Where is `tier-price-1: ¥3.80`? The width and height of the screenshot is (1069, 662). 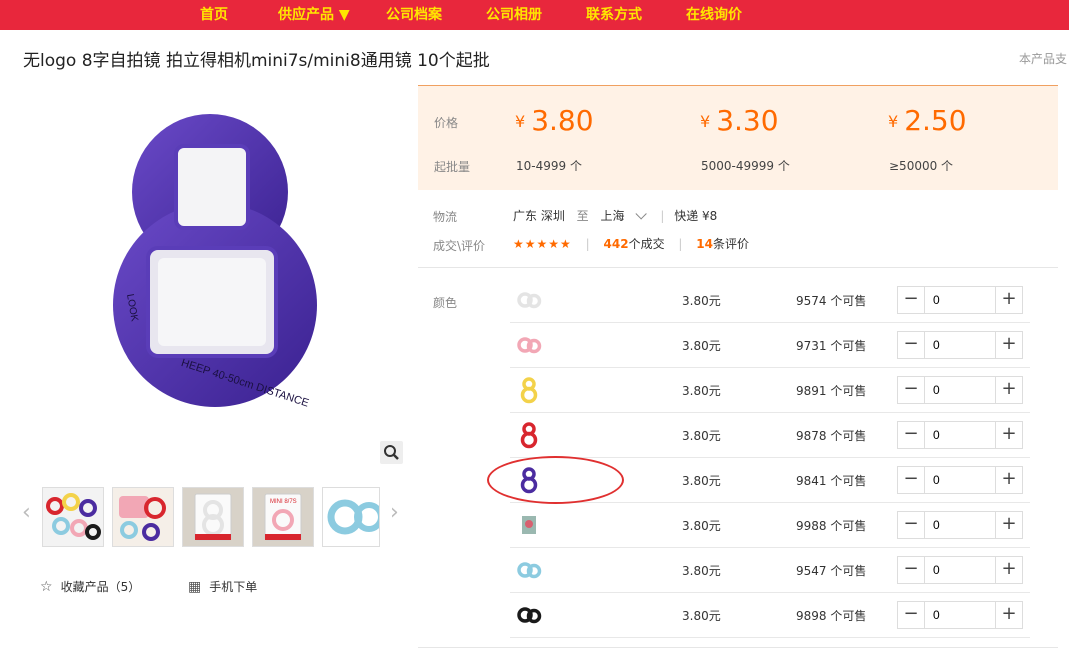
tier-price-1: ¥3.80 is located at coordinates (554, 120).